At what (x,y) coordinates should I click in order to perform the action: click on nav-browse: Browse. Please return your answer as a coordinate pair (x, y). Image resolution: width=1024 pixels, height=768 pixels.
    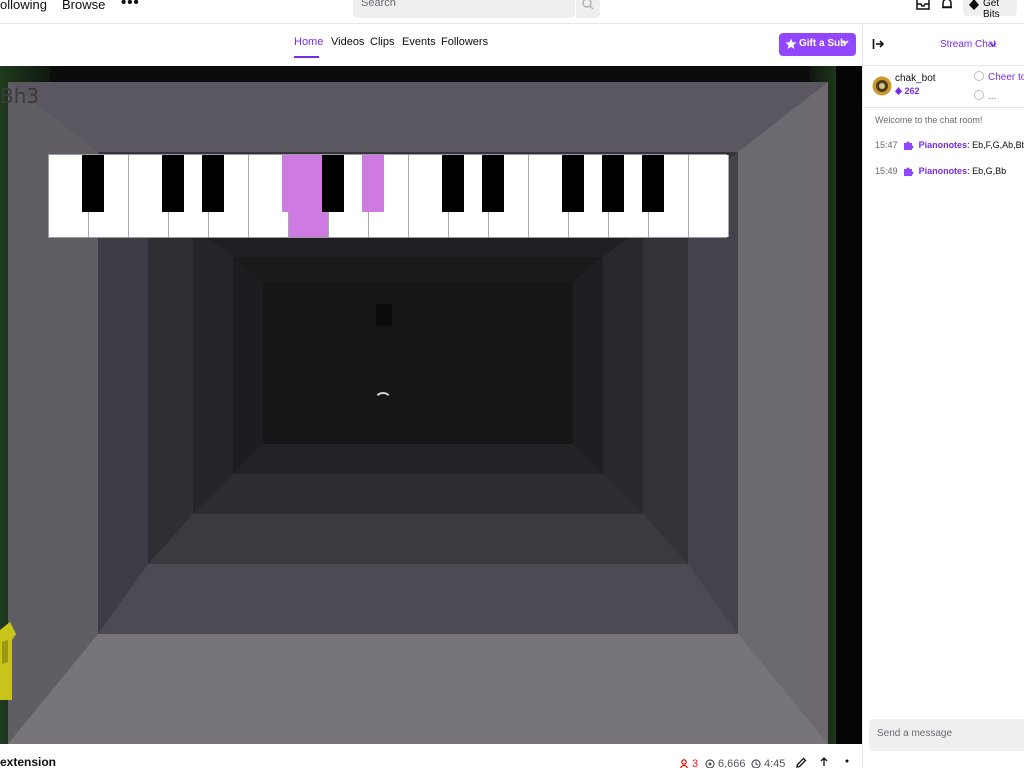
    Looking at the image, I should click on (83, 6).